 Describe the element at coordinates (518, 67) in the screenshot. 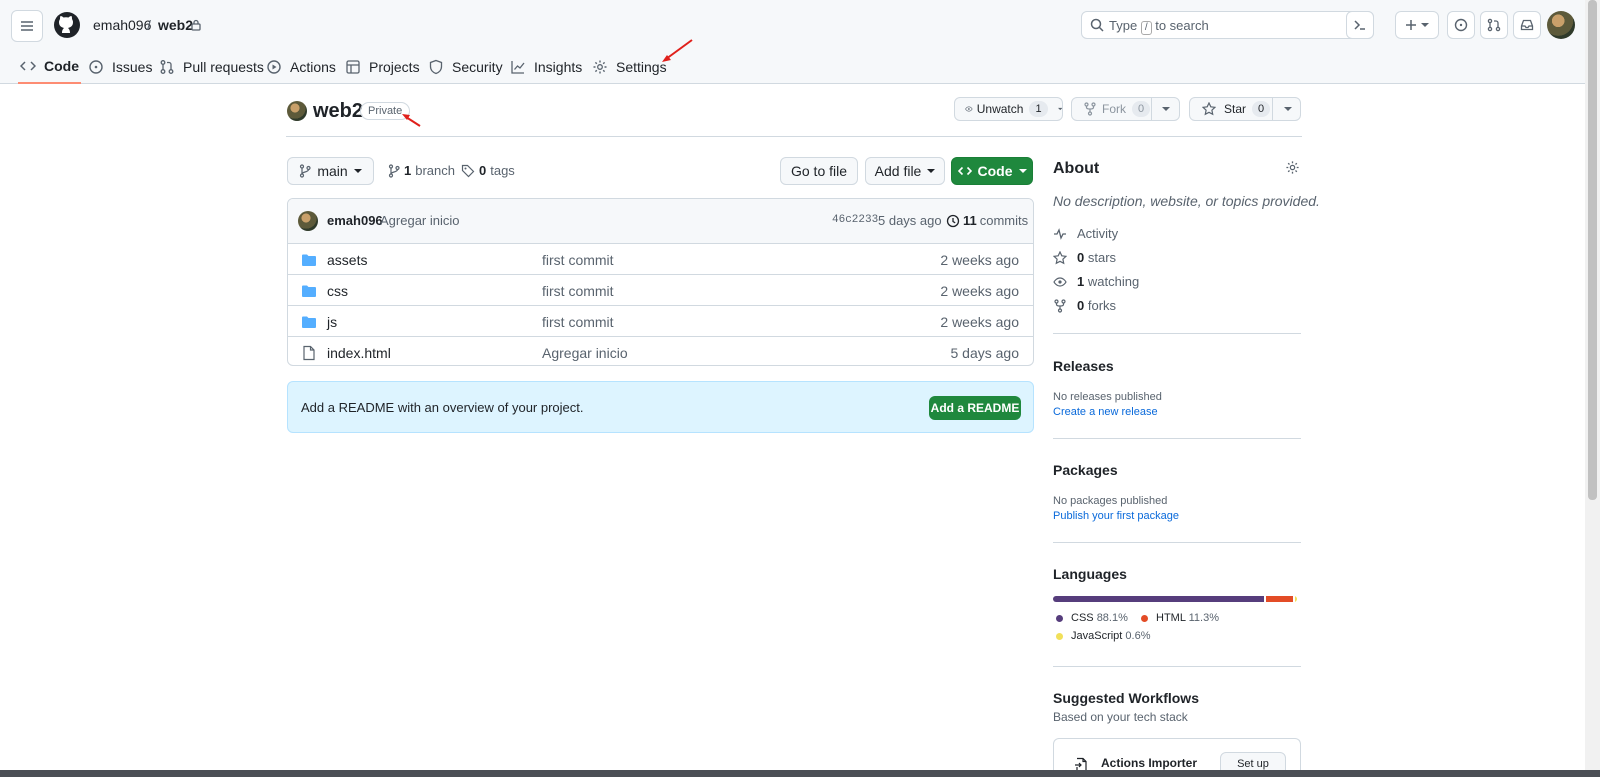

I see `graph-icon` at that location.